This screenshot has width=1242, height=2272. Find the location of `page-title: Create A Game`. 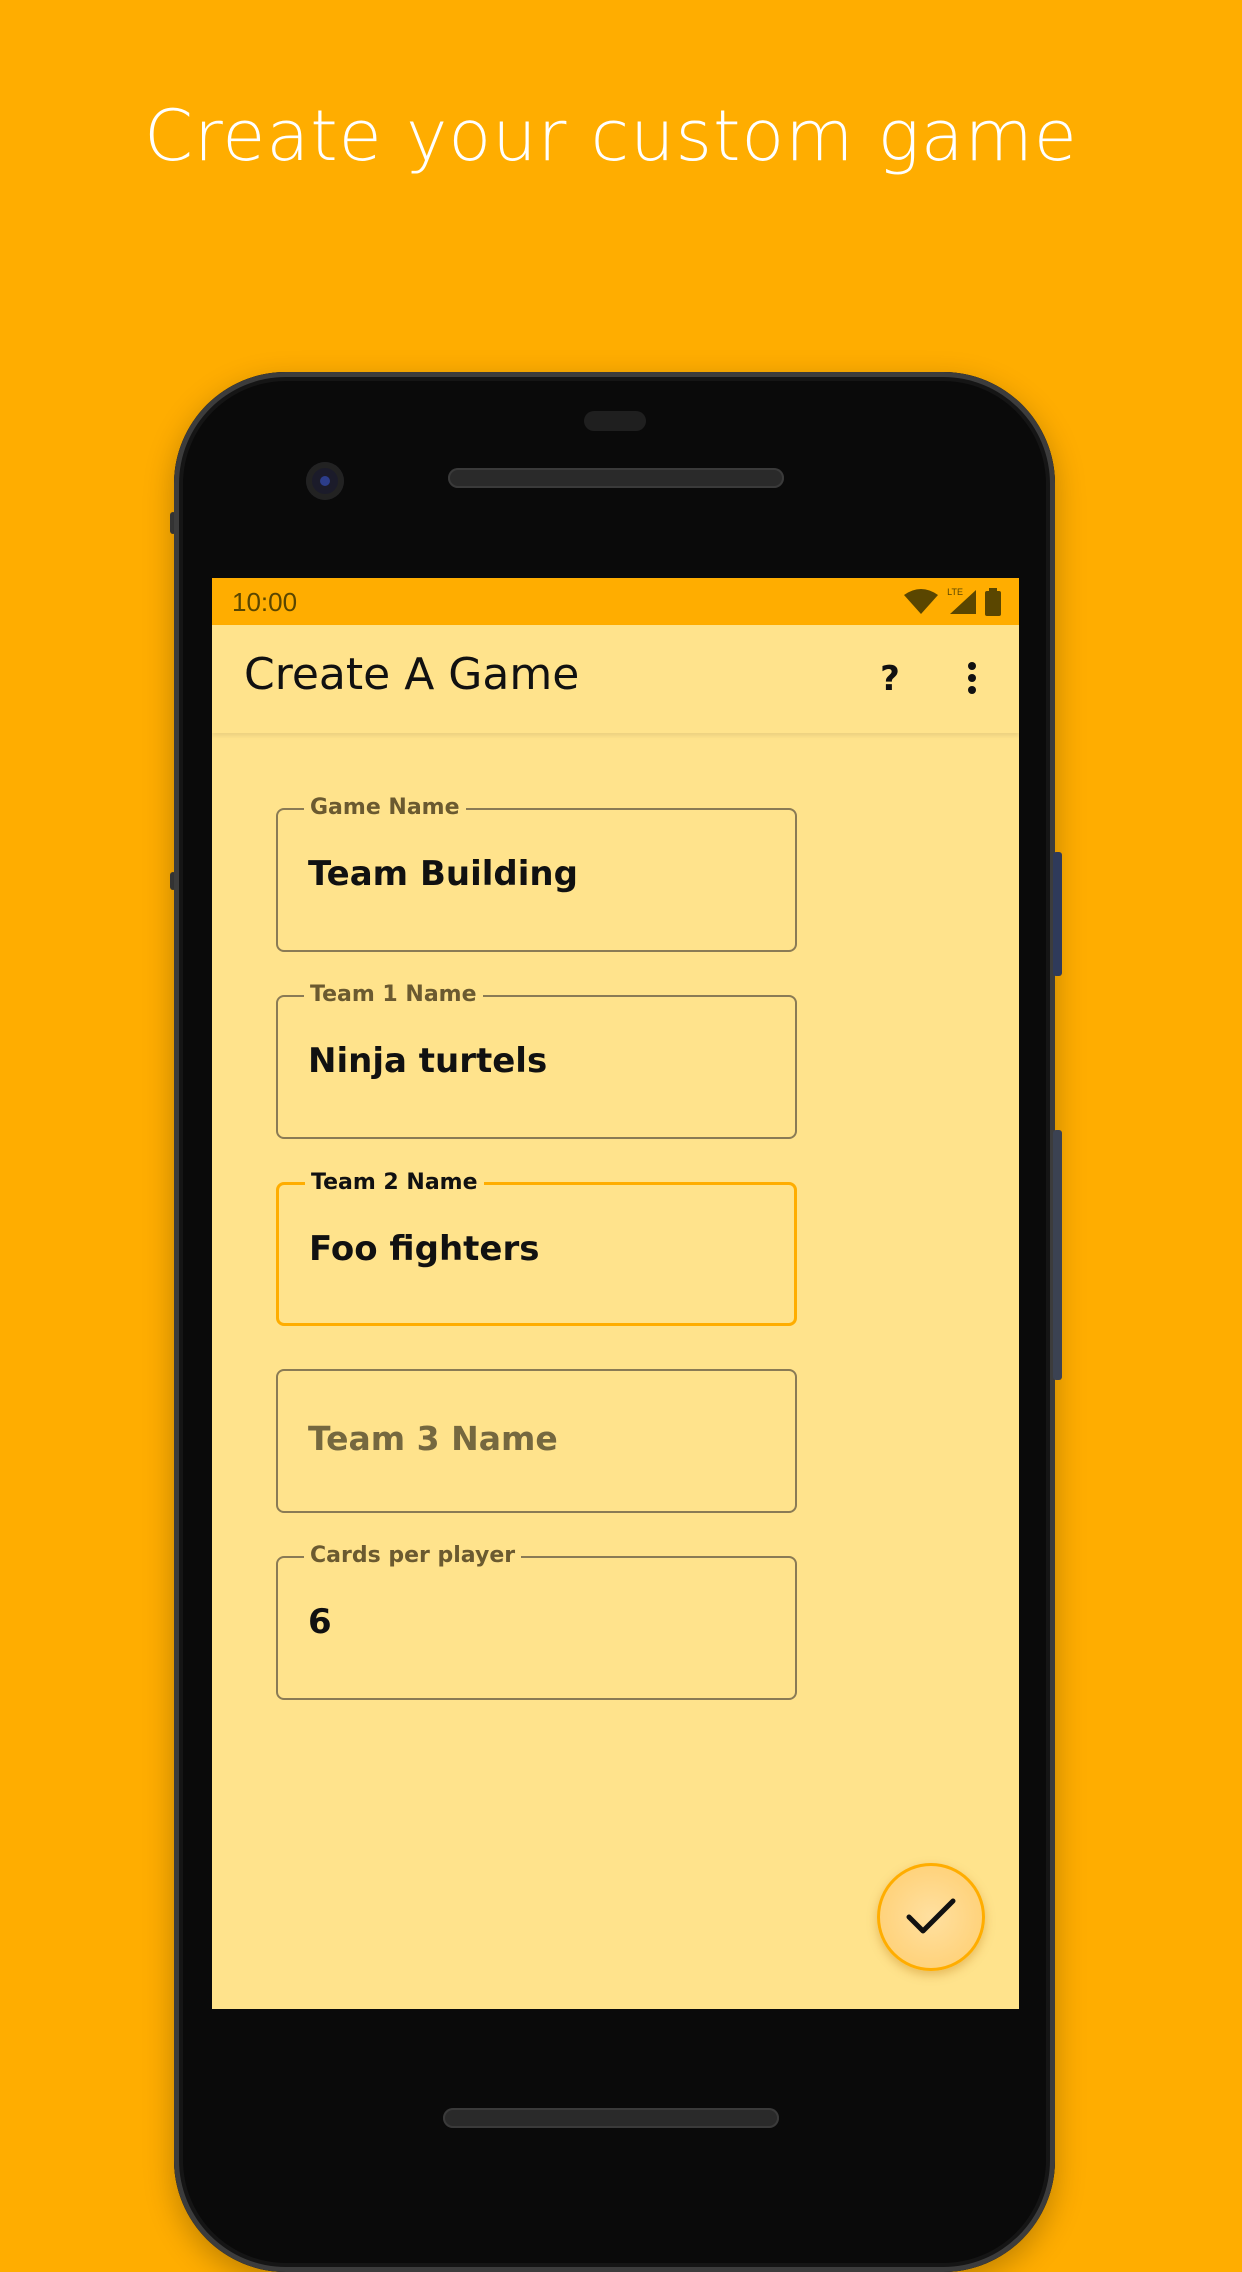

page-title: Create A Game is located at coordinates (412, 674).